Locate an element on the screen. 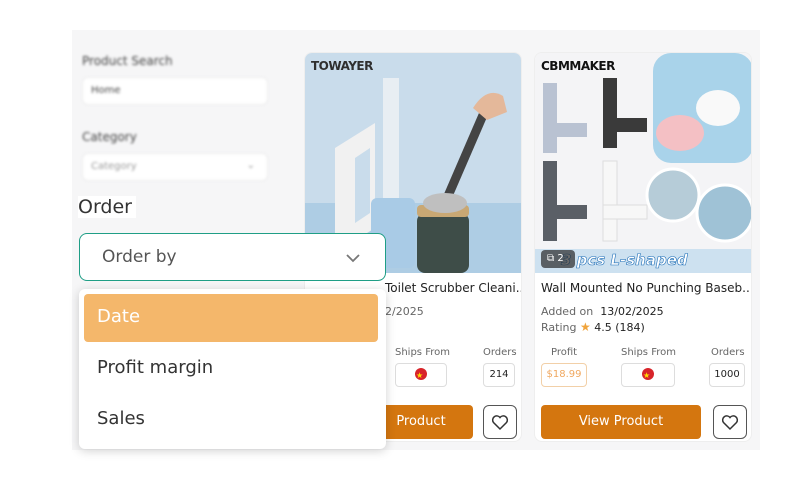 The image size is (800, 480). order-option-date: Date is located at coordinates (231, 318).